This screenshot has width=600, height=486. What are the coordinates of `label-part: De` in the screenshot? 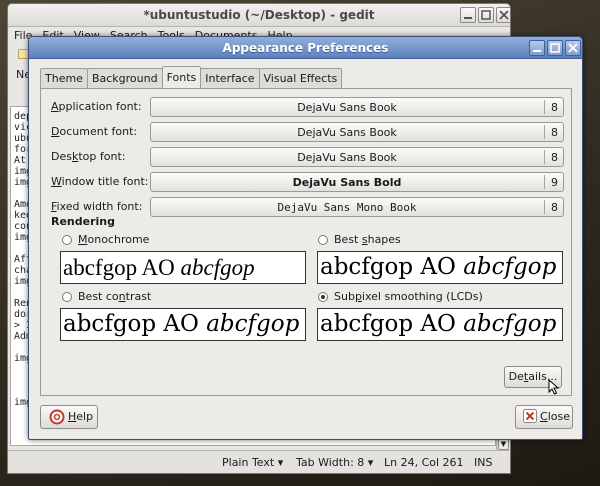 It's located at (516, 376).